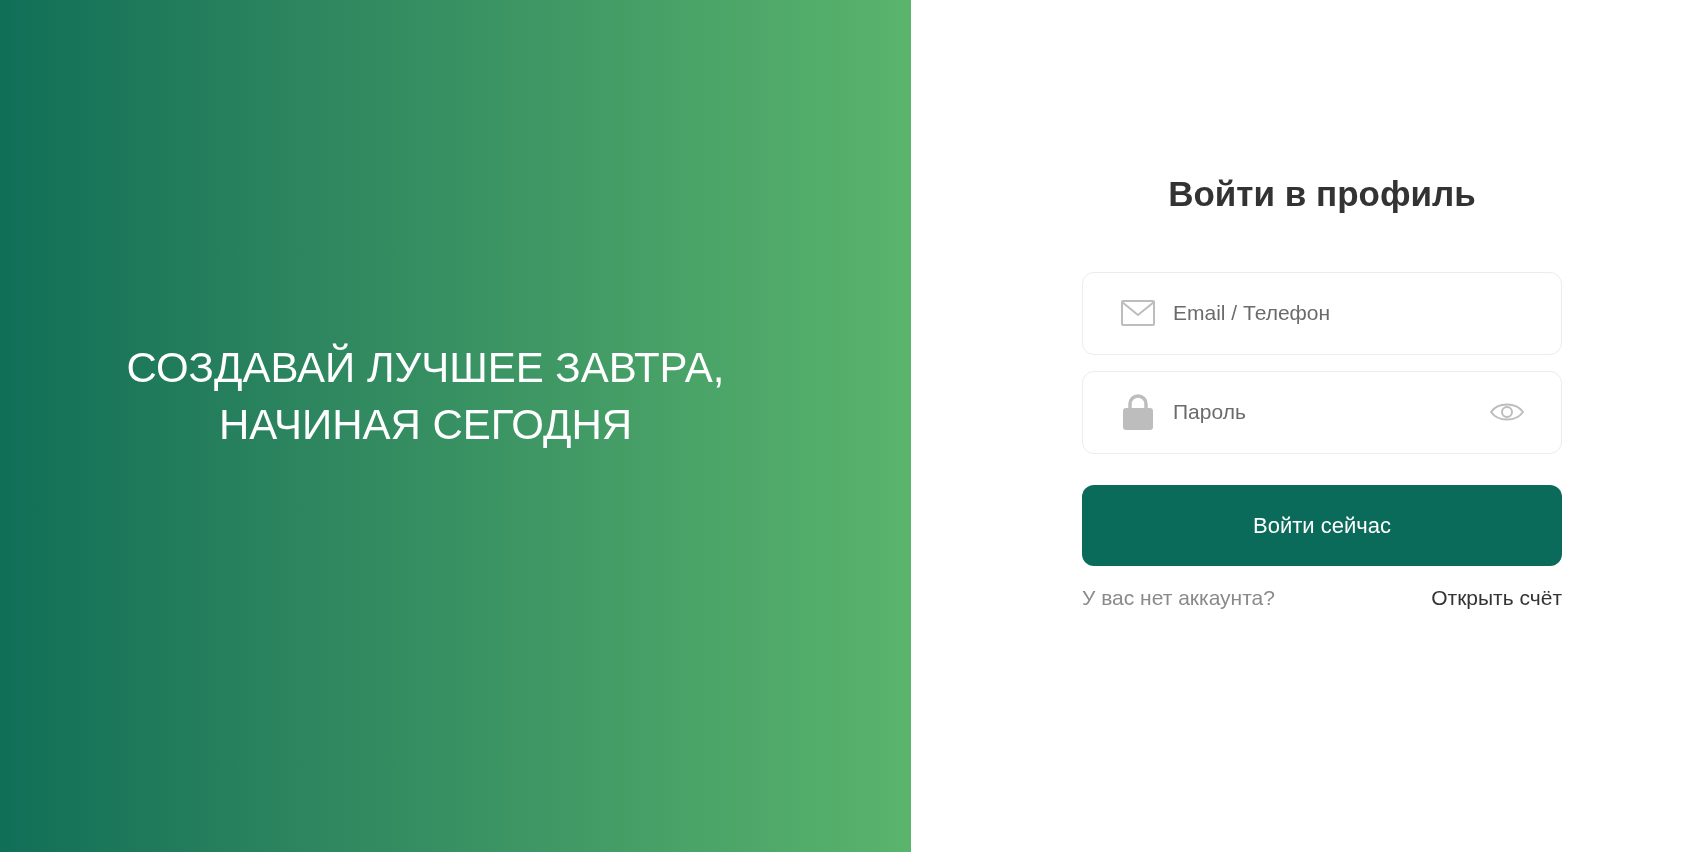  Describe the element at coordinates (1322, 313) in the screenshot. I see `input-field: Email / Телефон` at that location.